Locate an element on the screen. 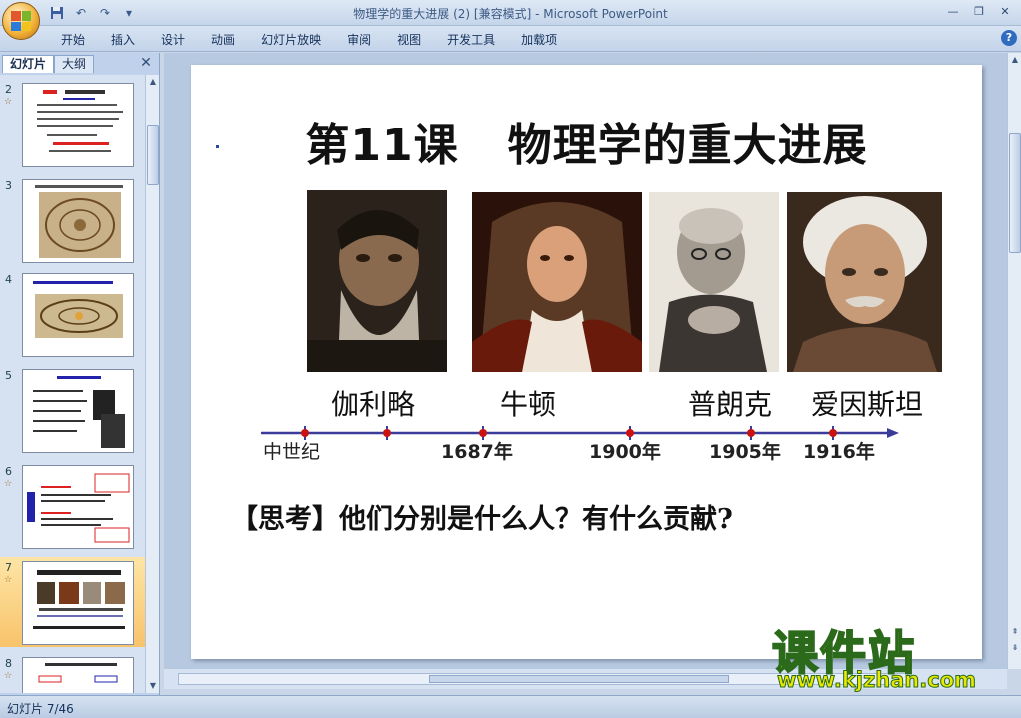 Image resolution: width=1021 pixels, height=718 pixels. slide-thumbnail-row: 2 ☆ is located at coordinates (72, 124).